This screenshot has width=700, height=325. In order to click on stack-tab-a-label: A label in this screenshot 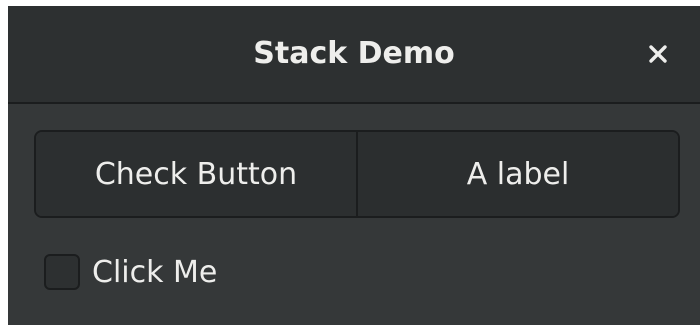, I will do `click(518, 174)`.